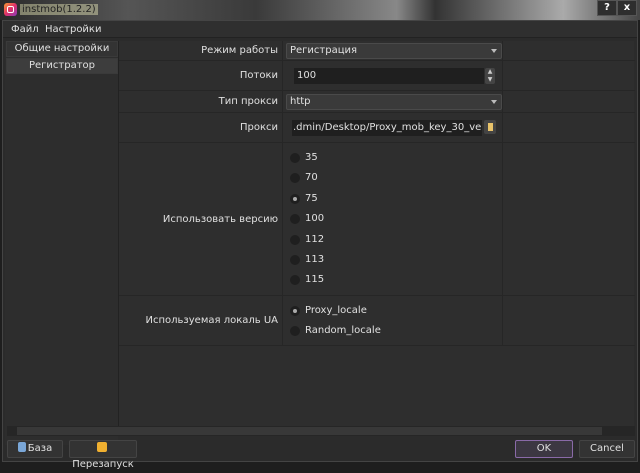  I want to click on locale-option-label: Proxy_locale, so click(336, 310).